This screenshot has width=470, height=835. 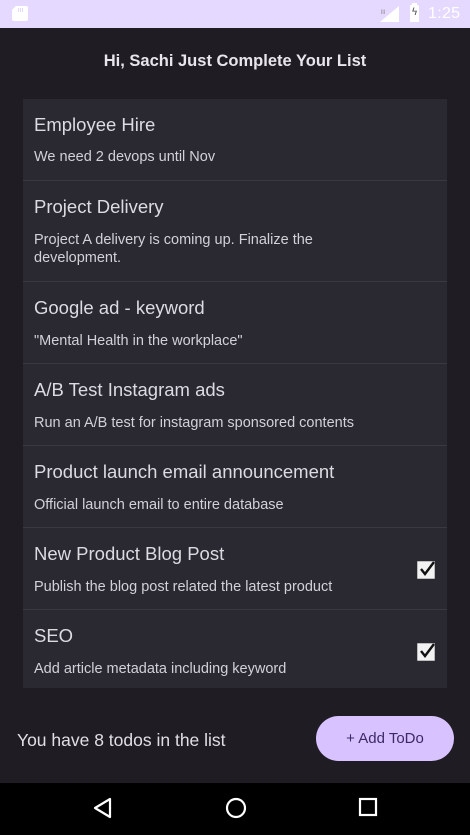 What do you see at coordinates (129, 553) in the screenshot?
I see `todo-title: New Product Blog Post` at bounding box center [129, 553].